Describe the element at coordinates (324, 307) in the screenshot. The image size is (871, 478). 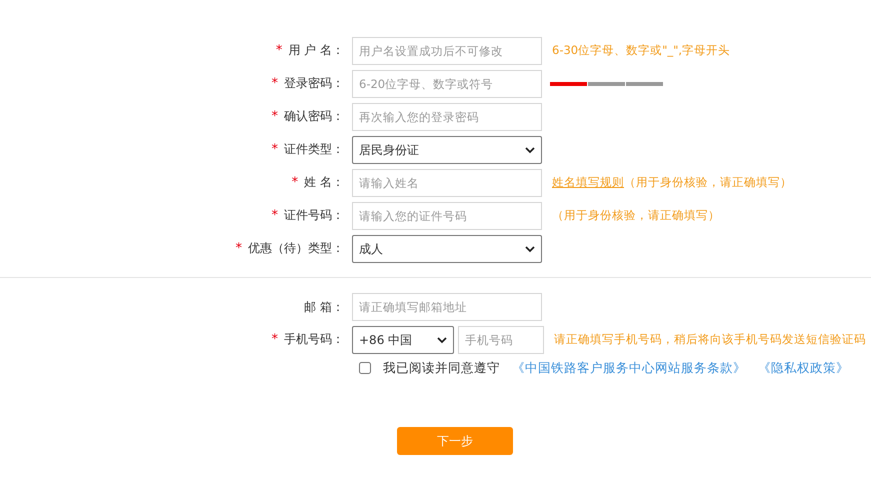
I see `field-label: 邮 箱：` at that location.